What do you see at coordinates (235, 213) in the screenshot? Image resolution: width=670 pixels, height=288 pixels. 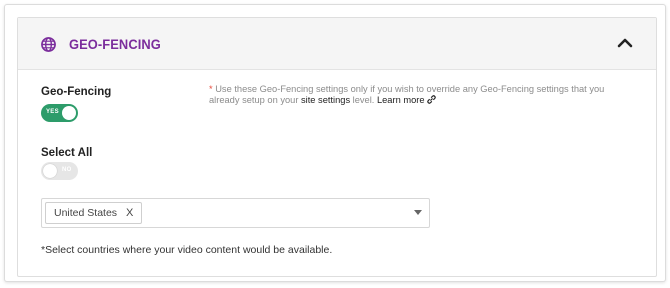 I see `country-select: United States X` at bounding box center [235, 213].